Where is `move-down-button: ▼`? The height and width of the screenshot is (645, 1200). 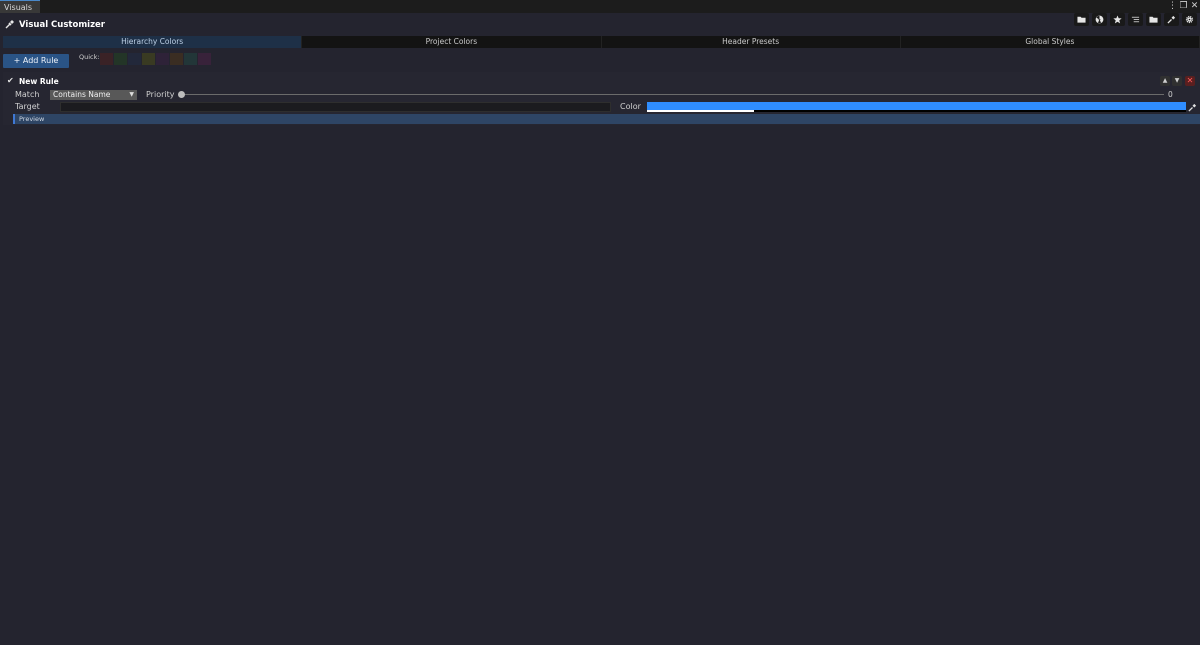 move-down-button: ▼ is located at coordinates (1177, 81).